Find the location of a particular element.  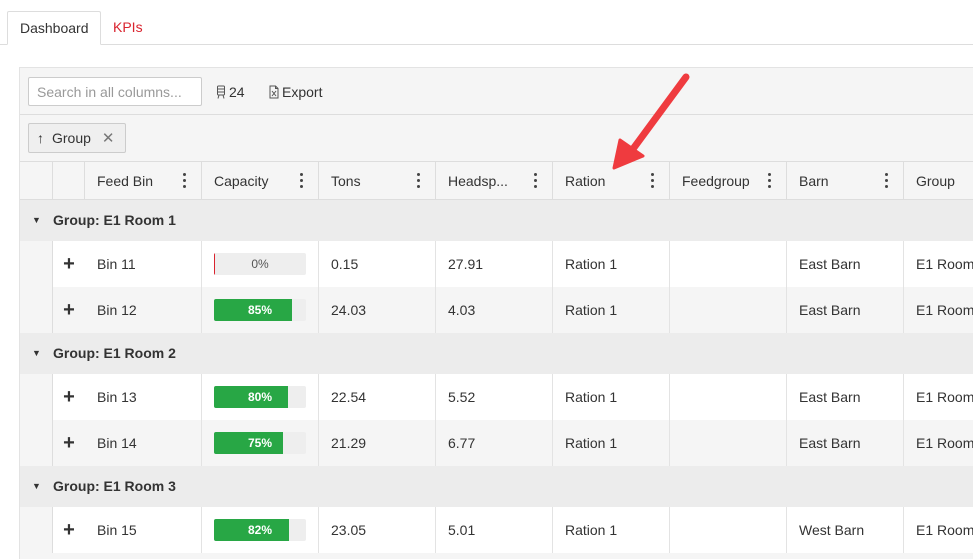

group-chip-label: Group is located at coordinates (71, 138).